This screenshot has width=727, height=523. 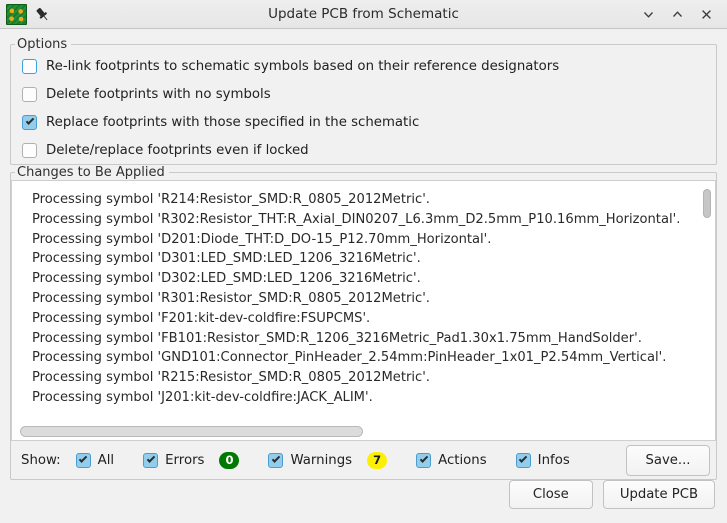 I want to click on title-bar: Update PCB from Schematic, so click(x=363, y=14).